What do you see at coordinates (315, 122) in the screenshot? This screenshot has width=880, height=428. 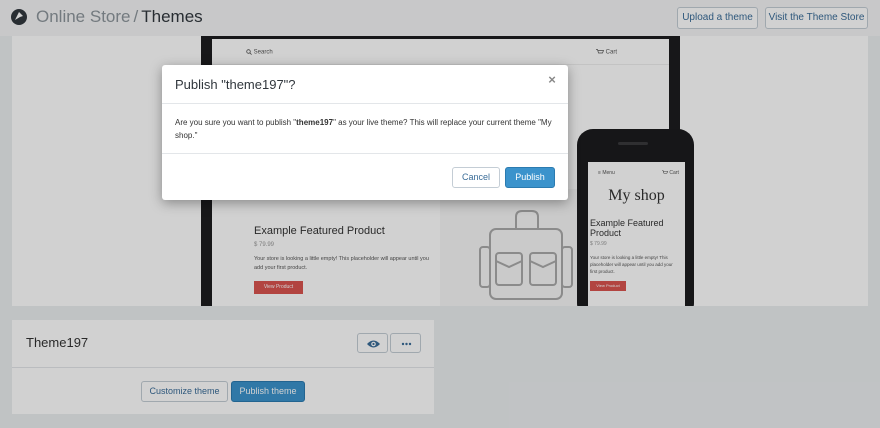 I see `dialog-theme-name: theme197` at bounding box center [315, 122].